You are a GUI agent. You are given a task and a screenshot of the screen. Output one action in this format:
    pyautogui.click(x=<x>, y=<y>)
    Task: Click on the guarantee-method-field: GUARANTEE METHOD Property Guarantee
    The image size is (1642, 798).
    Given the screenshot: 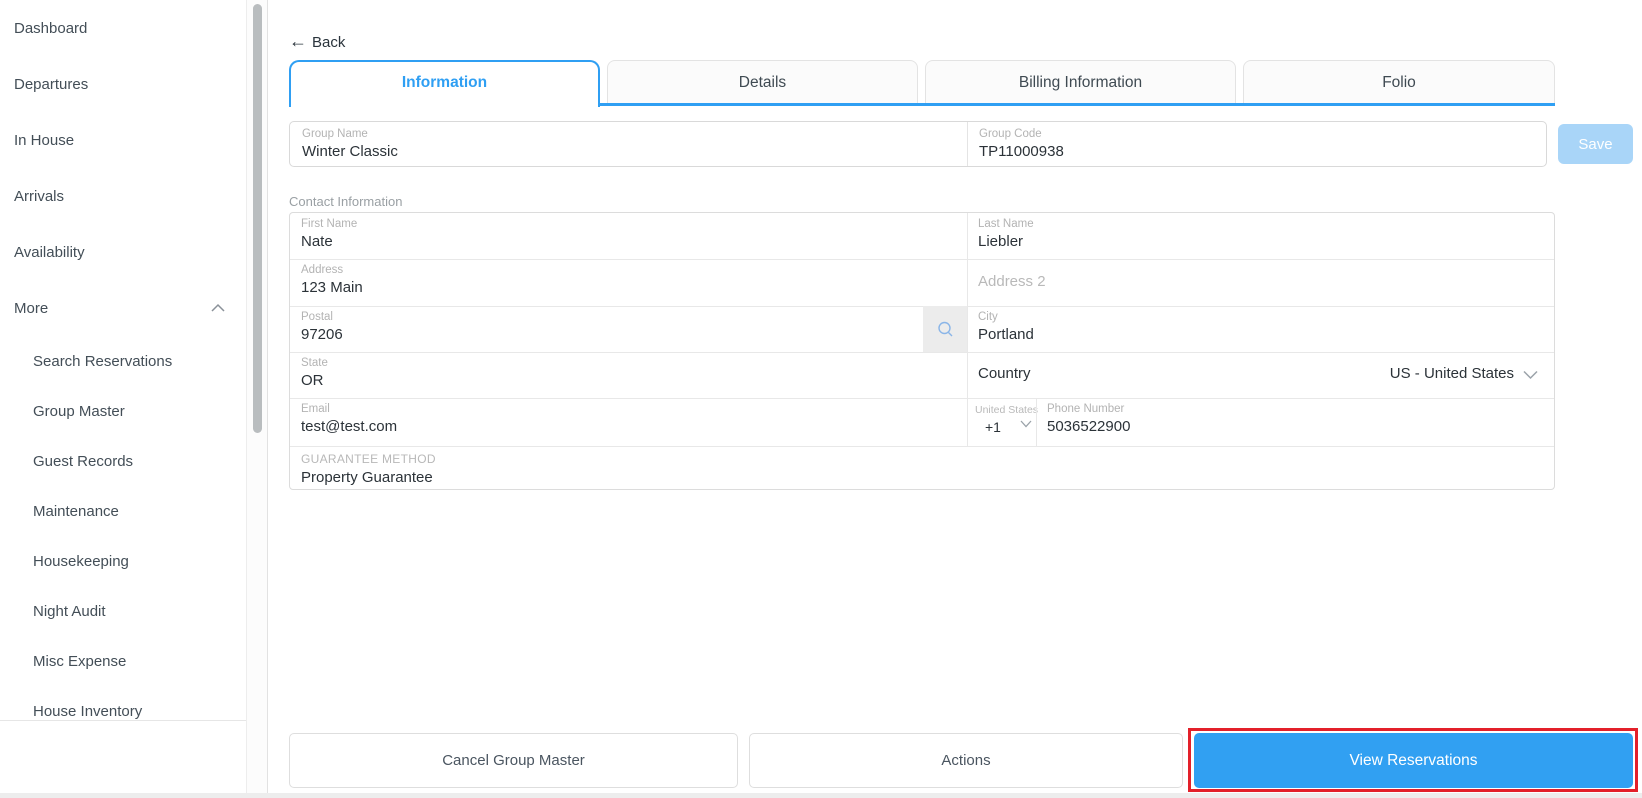 What is the action you would take?
    pyautogui.click(x=922, y=468)
    